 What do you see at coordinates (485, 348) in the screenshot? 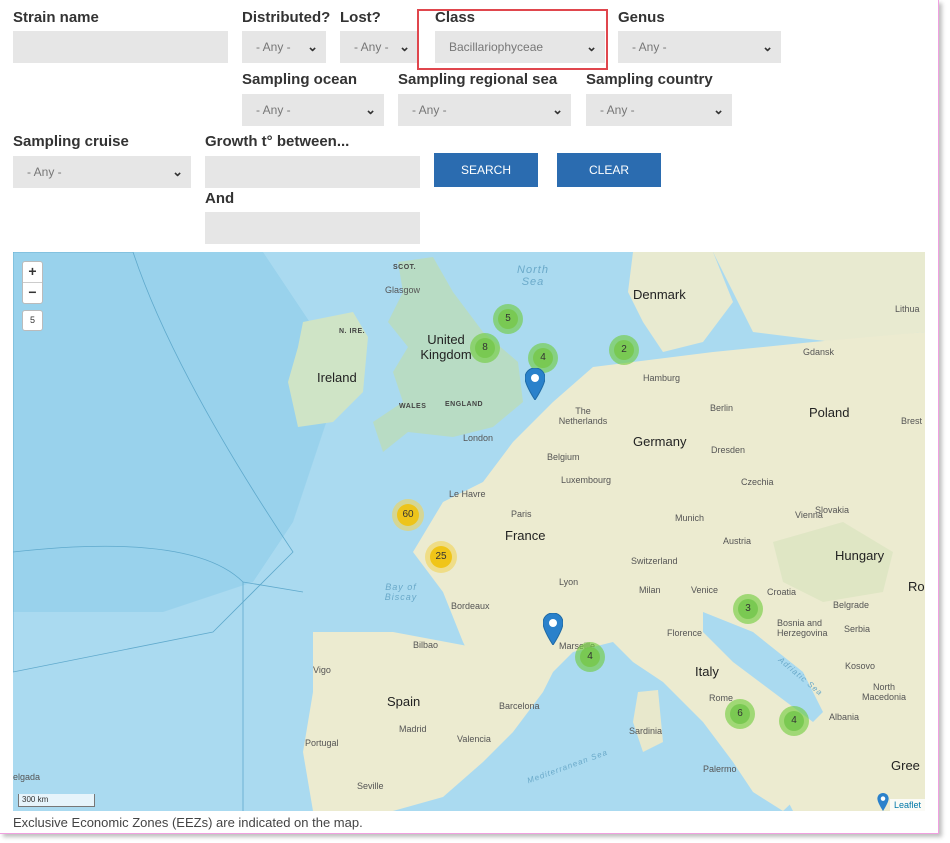
I see `map-cluster-marker: 8` at bounding box center [485, 348].